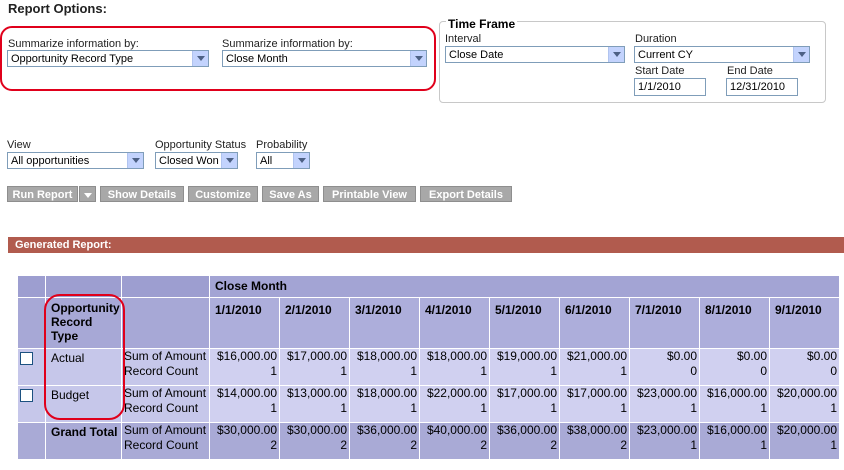 Image resolution: width=844 pixels, height=470 pixels. I want to click on export-details-button: Export Details, so click(466, 194).